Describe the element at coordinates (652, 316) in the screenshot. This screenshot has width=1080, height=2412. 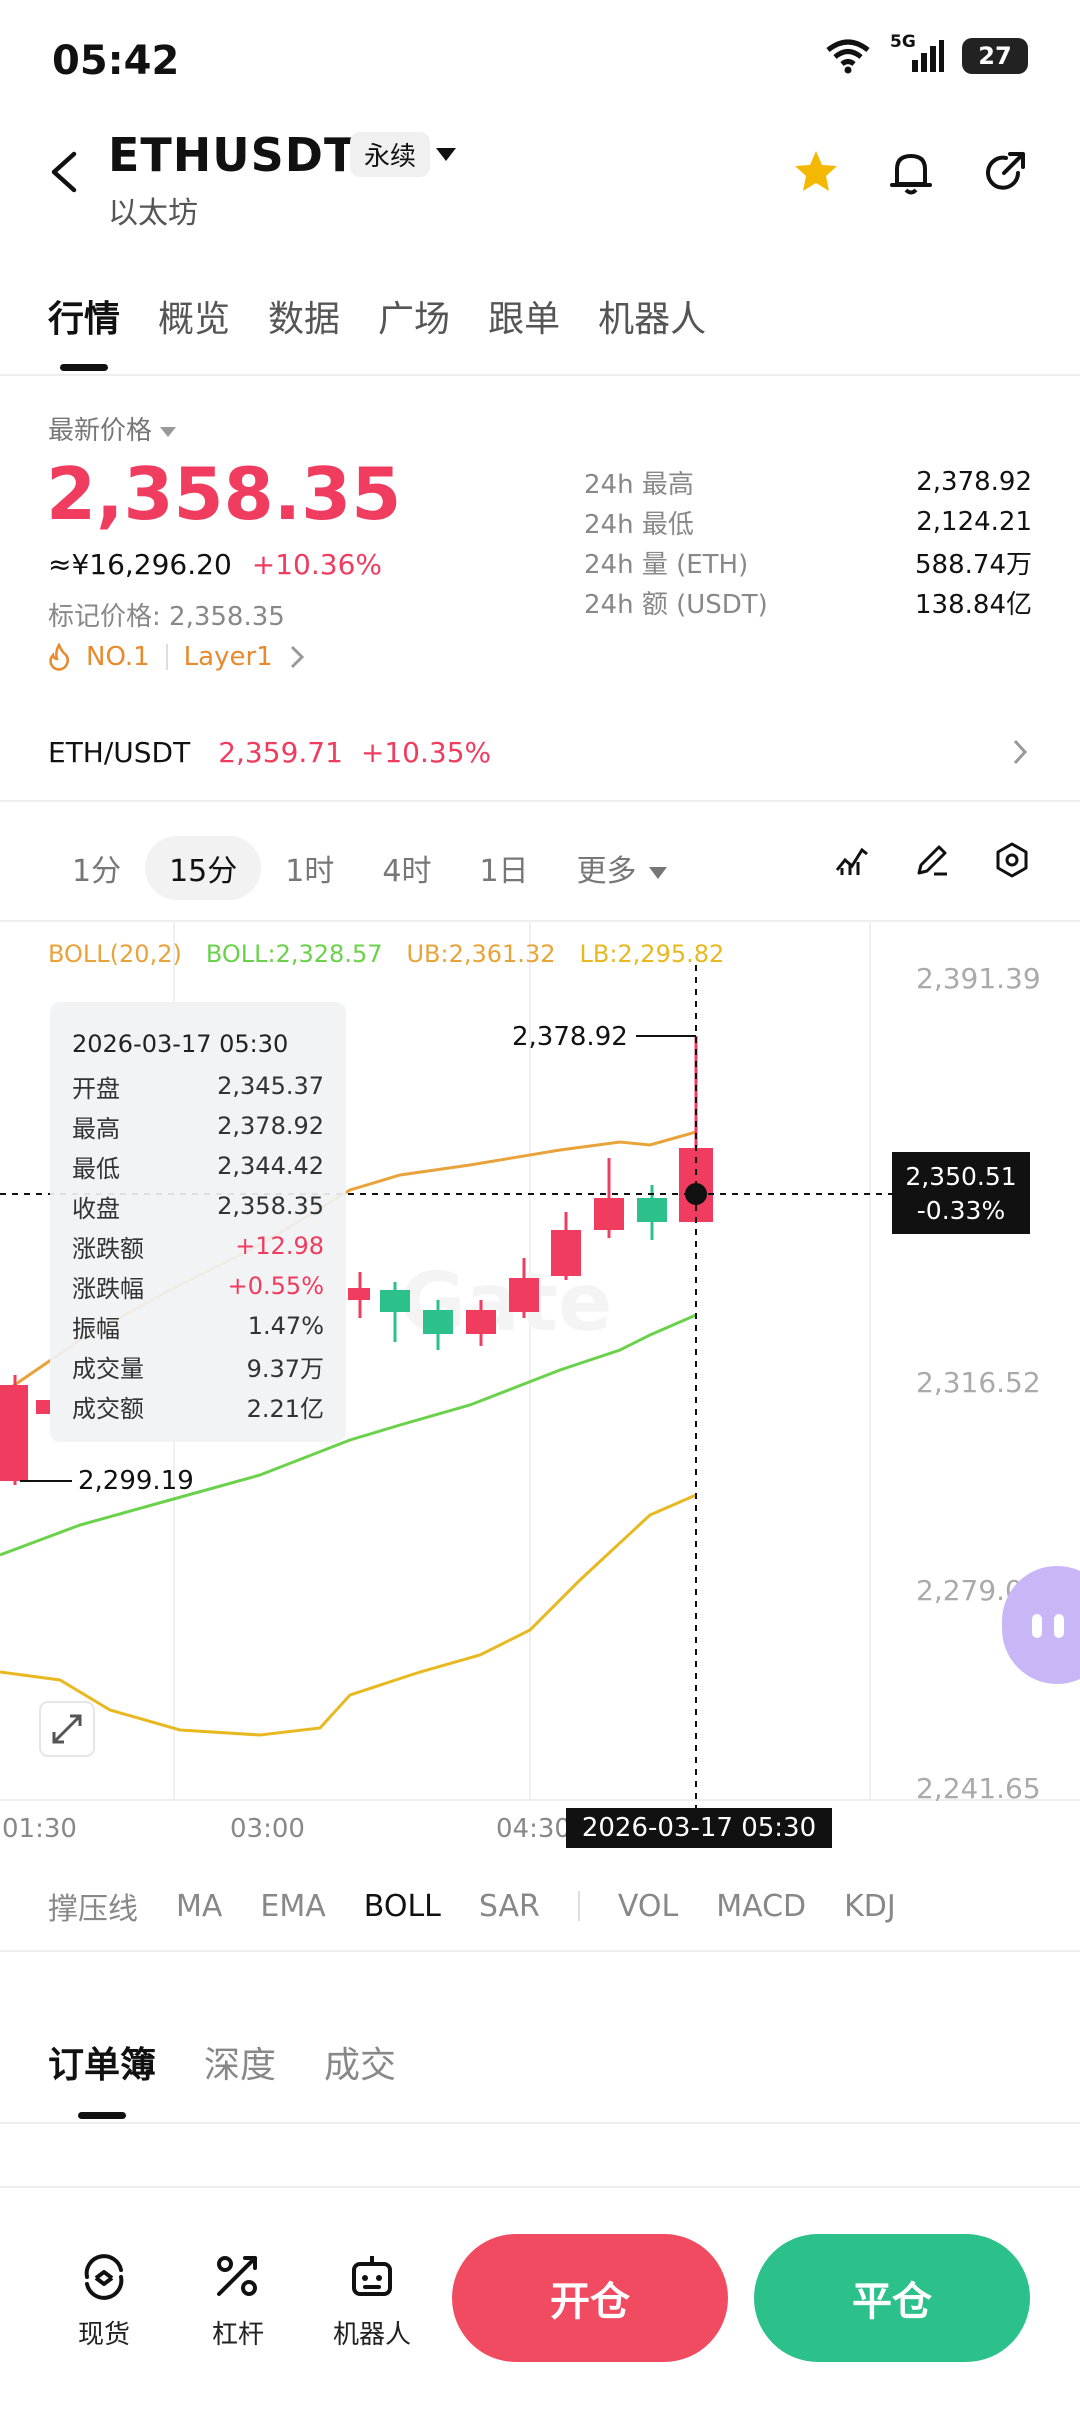
I see `tab-bots: 机器人` at that location.